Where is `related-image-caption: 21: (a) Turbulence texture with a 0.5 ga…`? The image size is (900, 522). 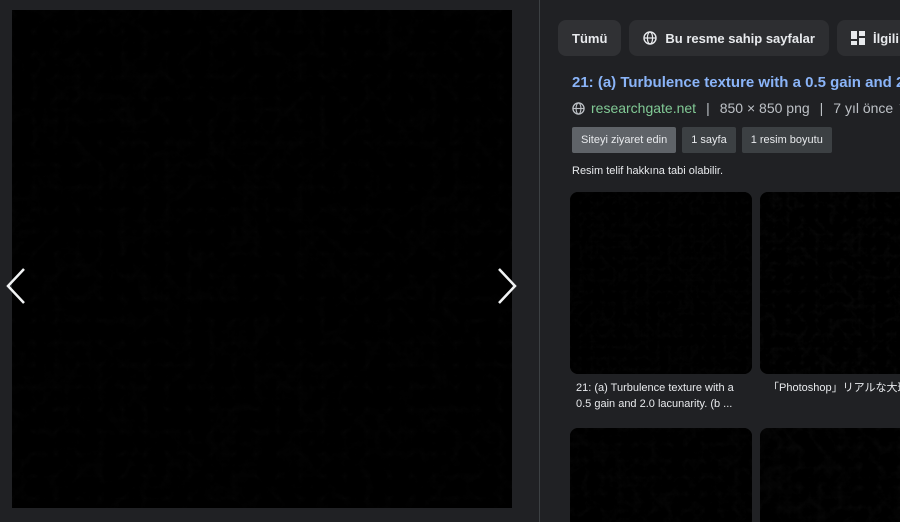 related-image-caption: 21: (a) Turbulence texture with a 0.5 ga… is located at coordinates (662, 396).